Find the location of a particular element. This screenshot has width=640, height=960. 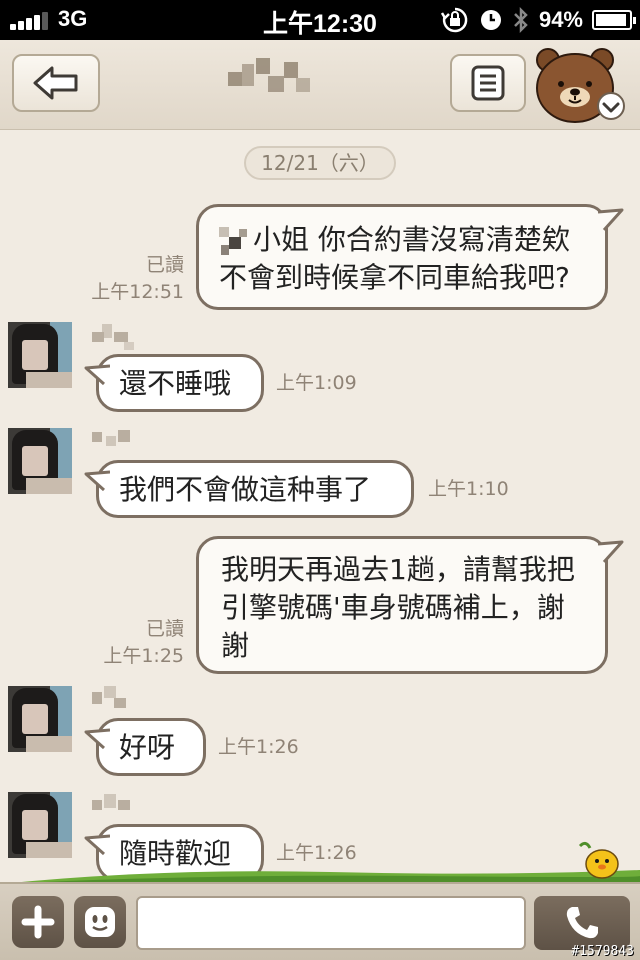

battery-percent: 94% is located at coordinates (560, 19).